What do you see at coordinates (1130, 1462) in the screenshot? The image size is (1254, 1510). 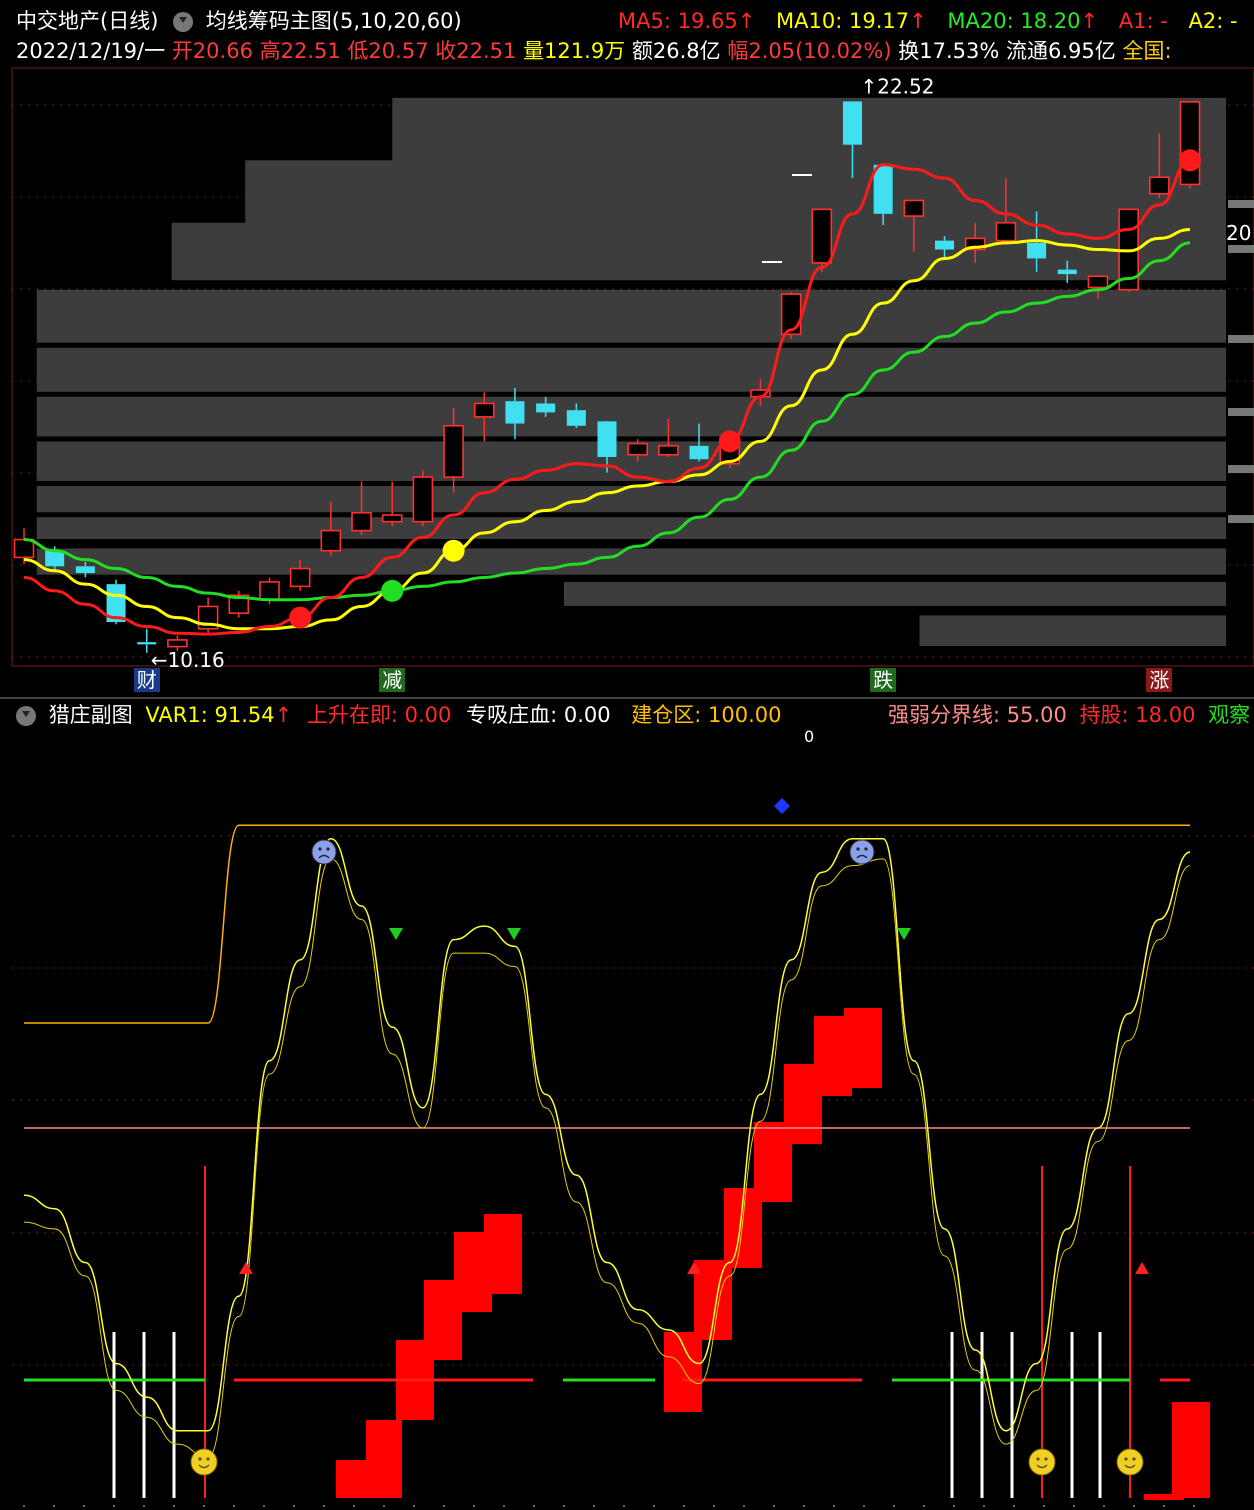 I see `smiley-face-icon` at bounding box center [1130, 1462].